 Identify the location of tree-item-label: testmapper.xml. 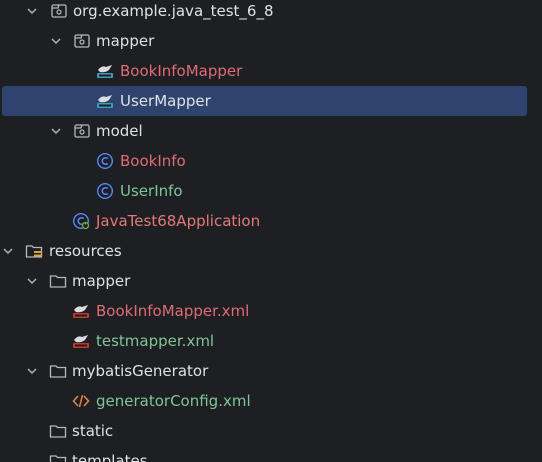
(155, 341).